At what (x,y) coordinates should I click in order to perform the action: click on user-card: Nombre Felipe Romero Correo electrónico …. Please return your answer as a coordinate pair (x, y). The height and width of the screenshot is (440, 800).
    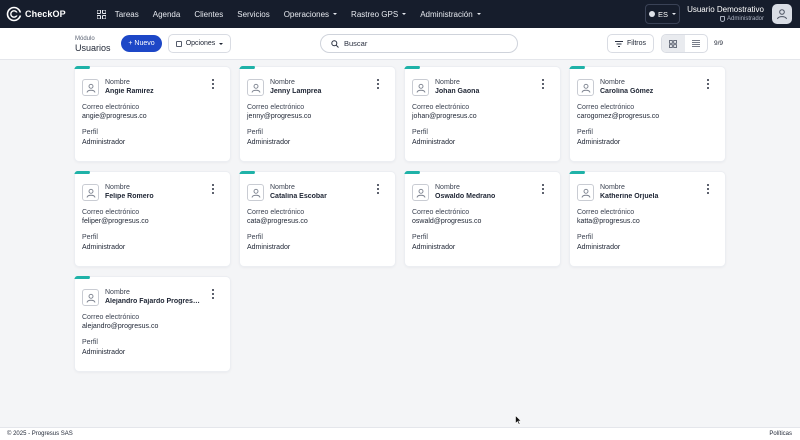
    Looking at the image, I should click on (152, 218).